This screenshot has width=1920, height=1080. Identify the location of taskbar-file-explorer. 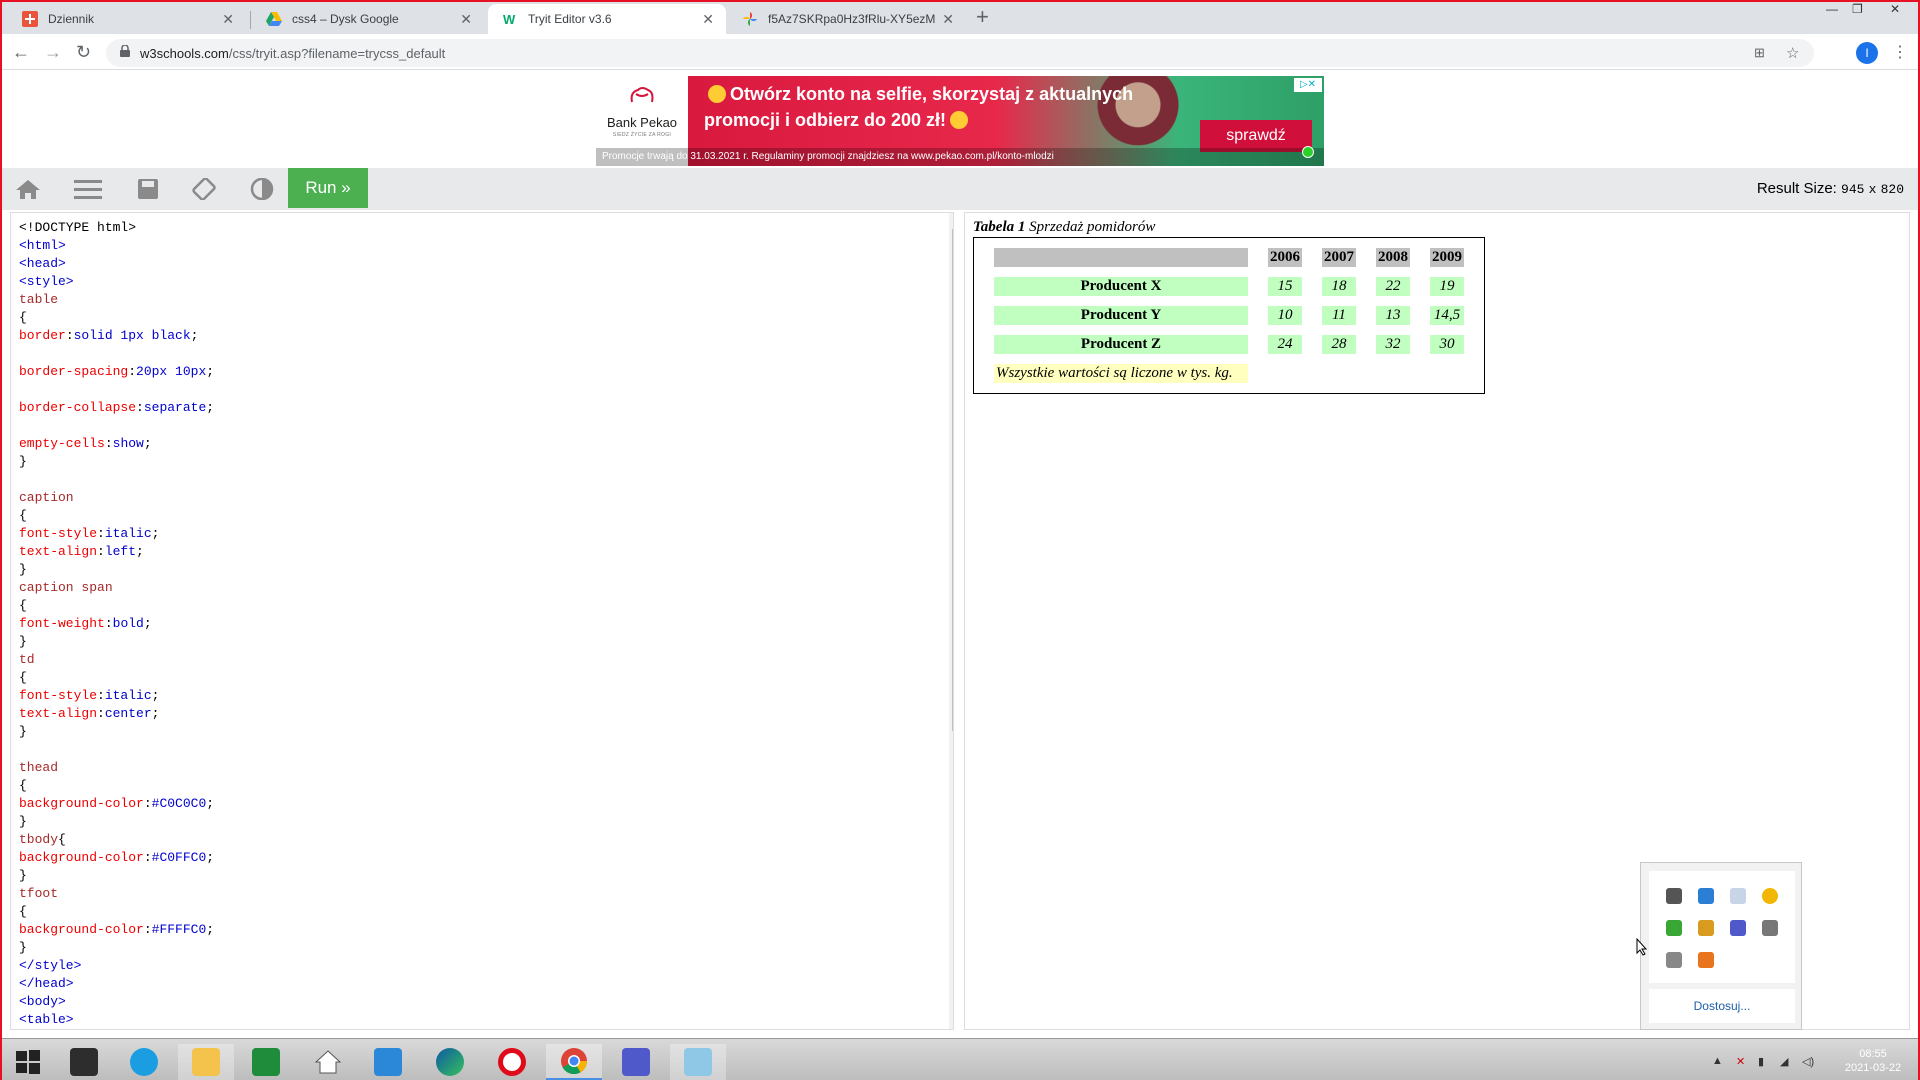
(206, 1062).